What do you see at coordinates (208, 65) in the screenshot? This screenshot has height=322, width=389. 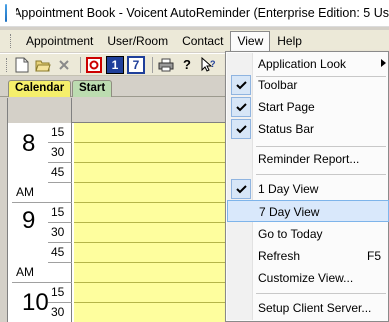 I see `whats-this-icon: ?` at bounding box center [208, 65].